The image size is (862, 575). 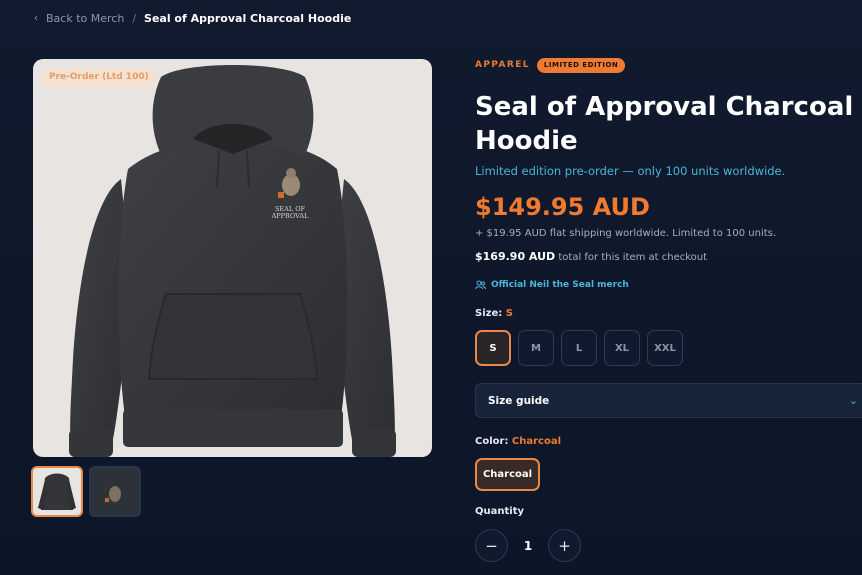 What do you see at coordinates (99, 77) in the screenshot?
I see `preorder-badge: Pre-Order (Ltd 100)` at bounding box center [99, 77].